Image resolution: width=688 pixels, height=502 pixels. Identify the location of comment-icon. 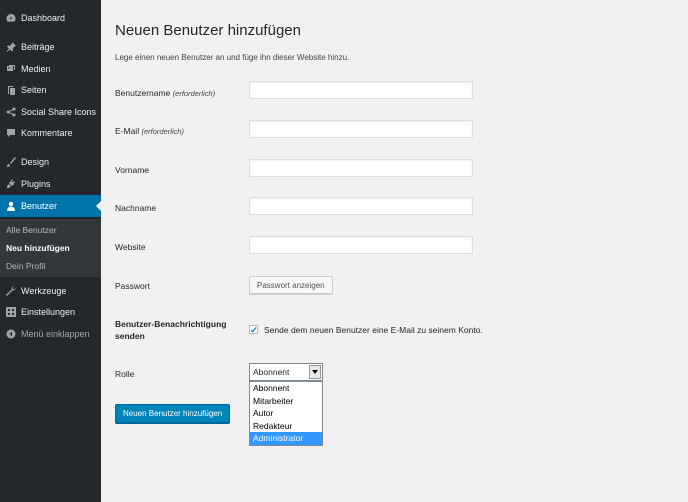
(10, 133).